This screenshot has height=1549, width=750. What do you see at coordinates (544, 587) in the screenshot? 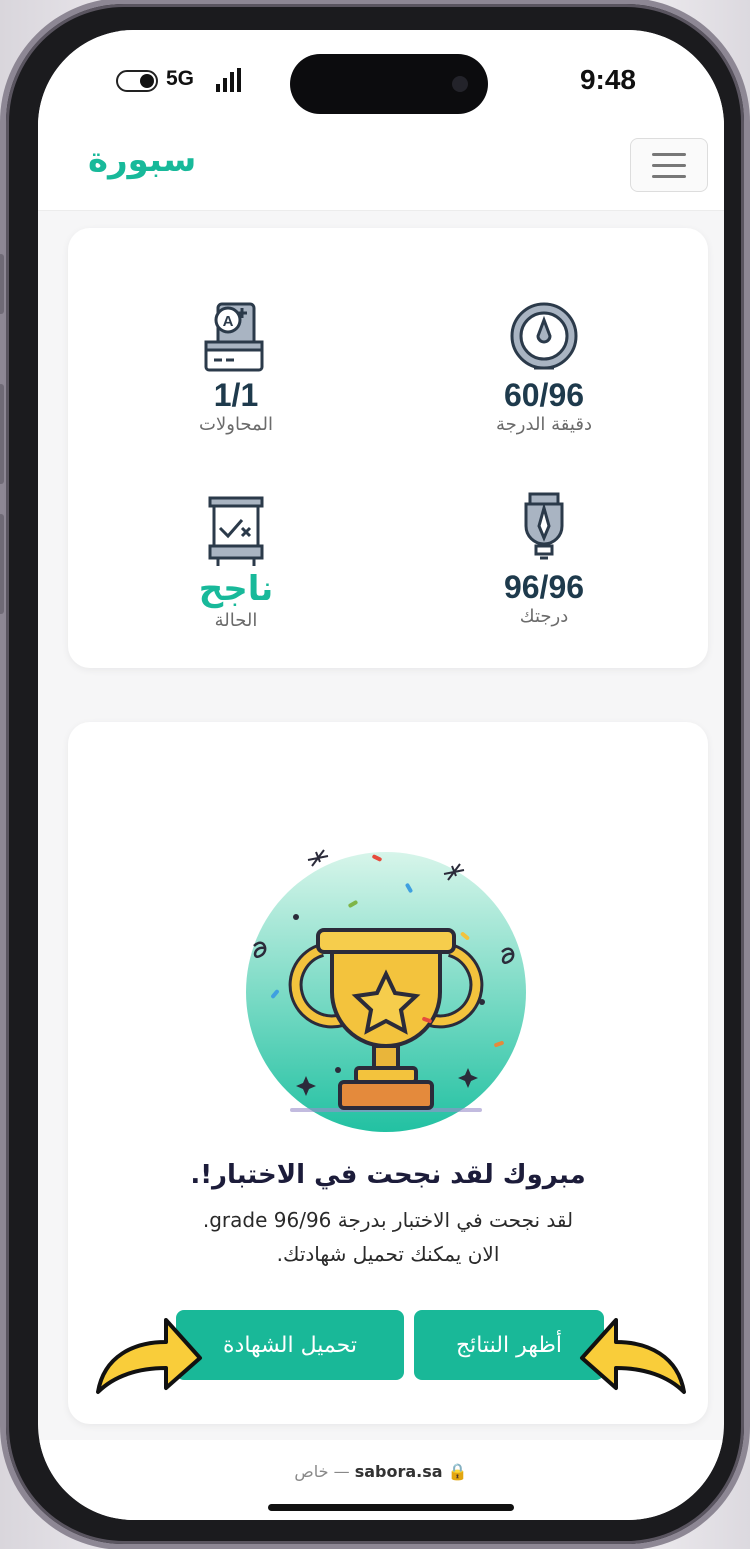
I see `stat-value: 96/96` at bounding box center [544, 587].